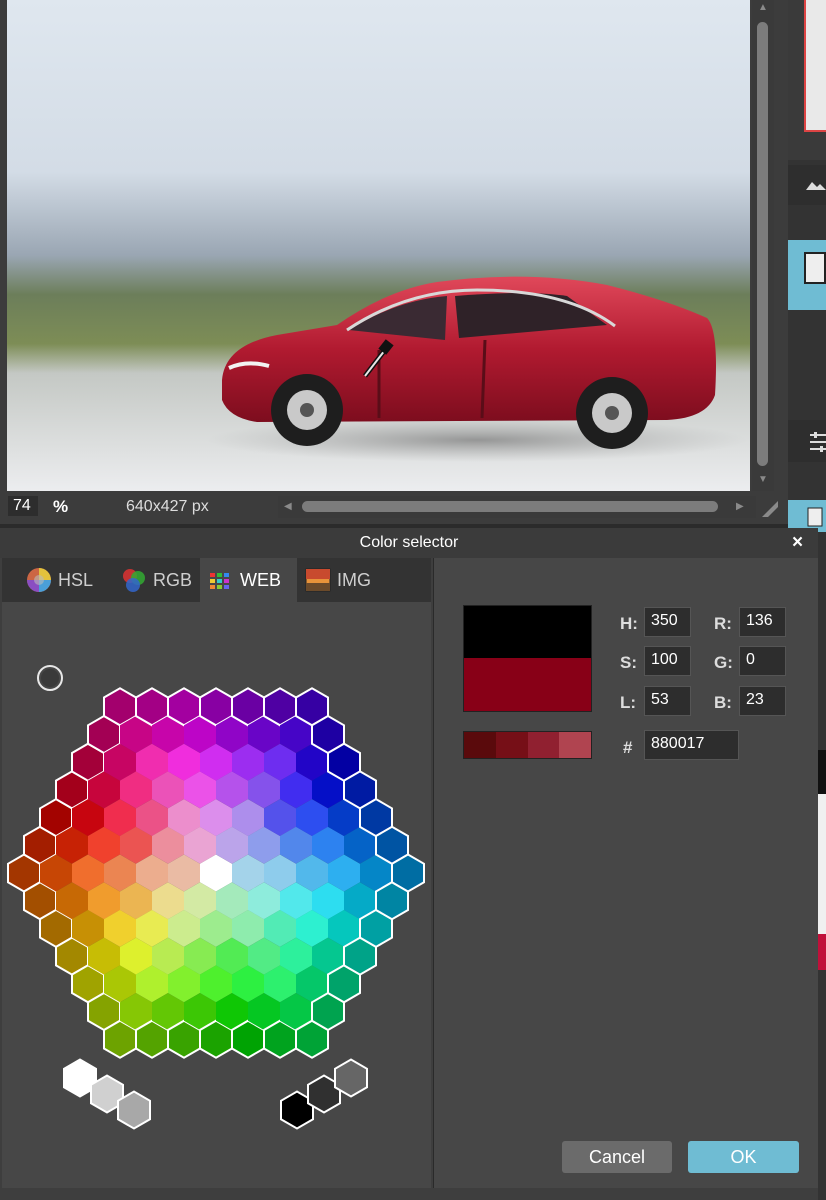 This screenshot has height=1200, width=826. I want to click on scroll-down-arrow-icon: ▼, so click(763, 480).